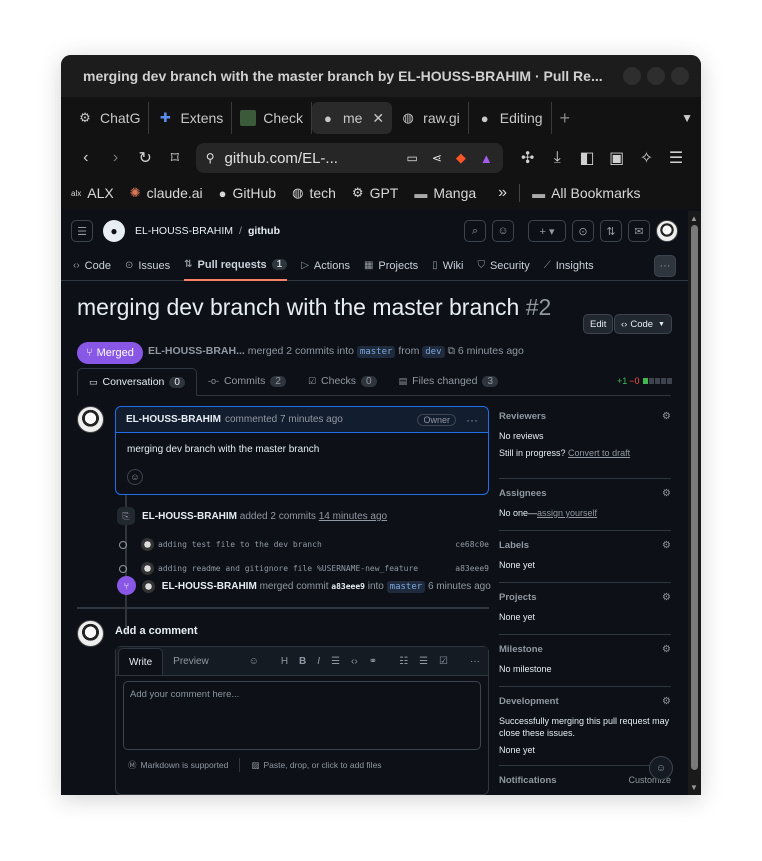 The width and height of the screenshot is (762, 861). What do you see at coordinates (412, 158) in the screenshot?
I see `cast-icon: ▭` at bounding box center [412, 158].